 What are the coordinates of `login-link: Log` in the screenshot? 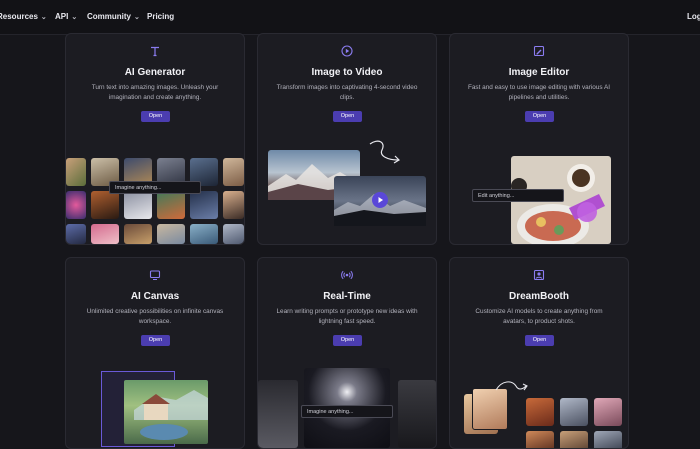 It's located at (693, 16).